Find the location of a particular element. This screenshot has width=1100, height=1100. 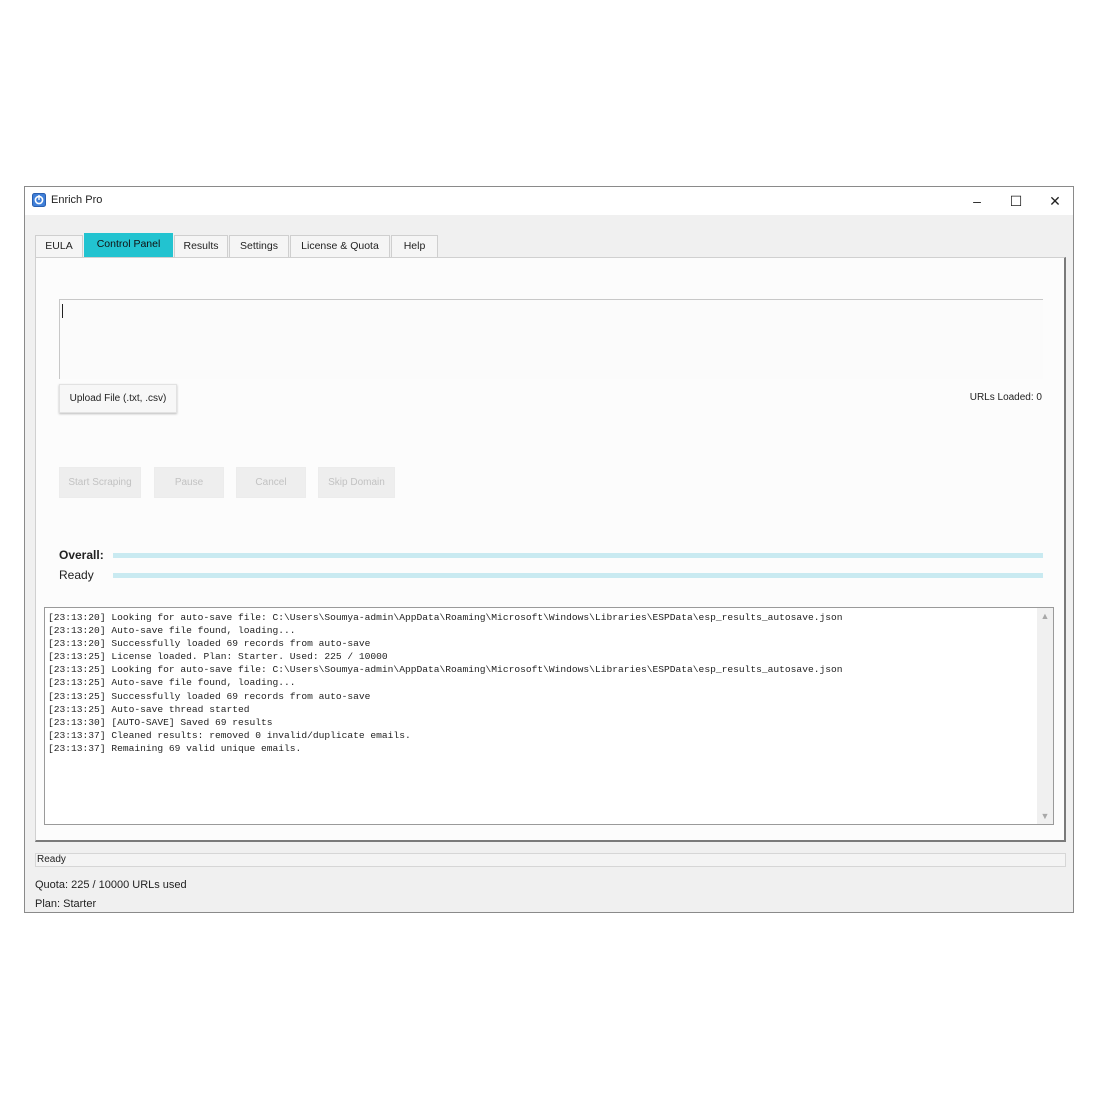

title-bar: Enrich Pro – ☐ ✕ is located at coordinates (549, 201).